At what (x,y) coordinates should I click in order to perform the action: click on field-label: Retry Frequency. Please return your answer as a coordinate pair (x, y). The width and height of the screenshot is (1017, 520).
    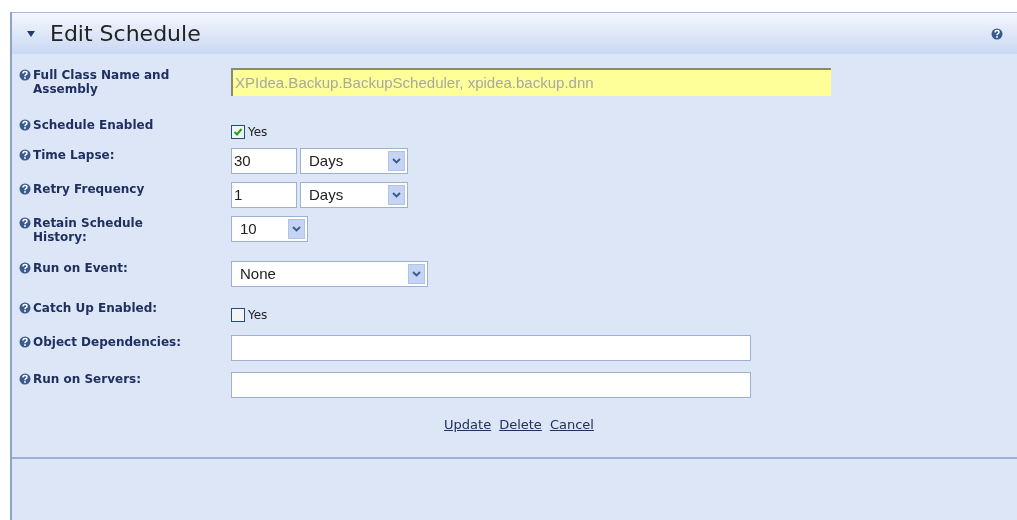
    Looking at the image, I should click on (89, 189).